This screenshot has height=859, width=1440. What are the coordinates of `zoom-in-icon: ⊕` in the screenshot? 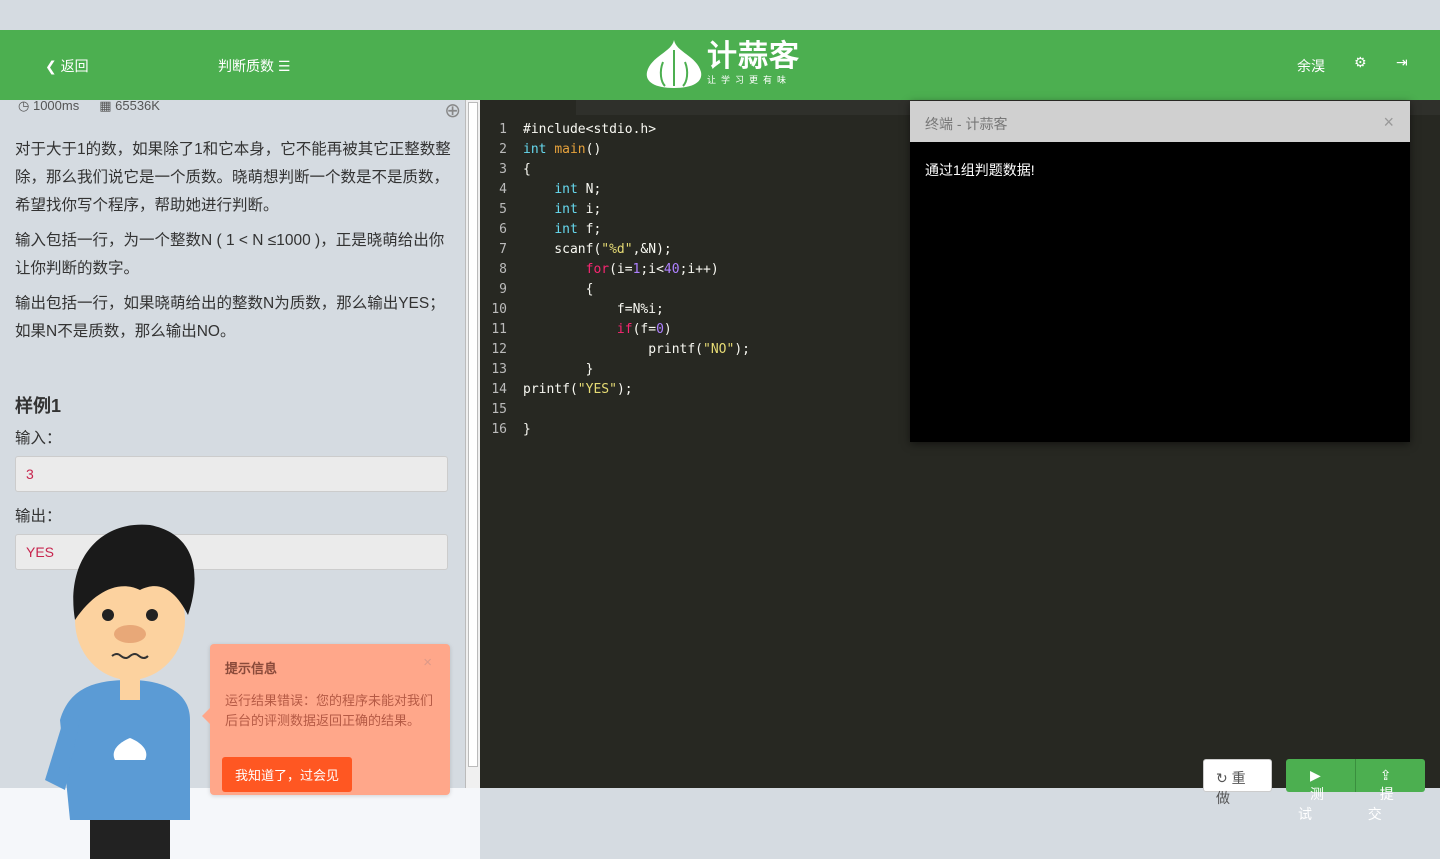 It's located at (452, 111).